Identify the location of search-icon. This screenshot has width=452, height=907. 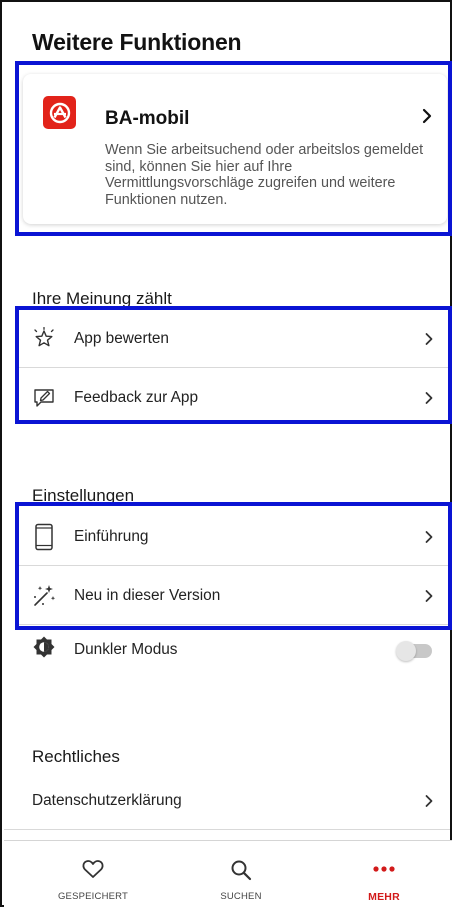
(241, 871).